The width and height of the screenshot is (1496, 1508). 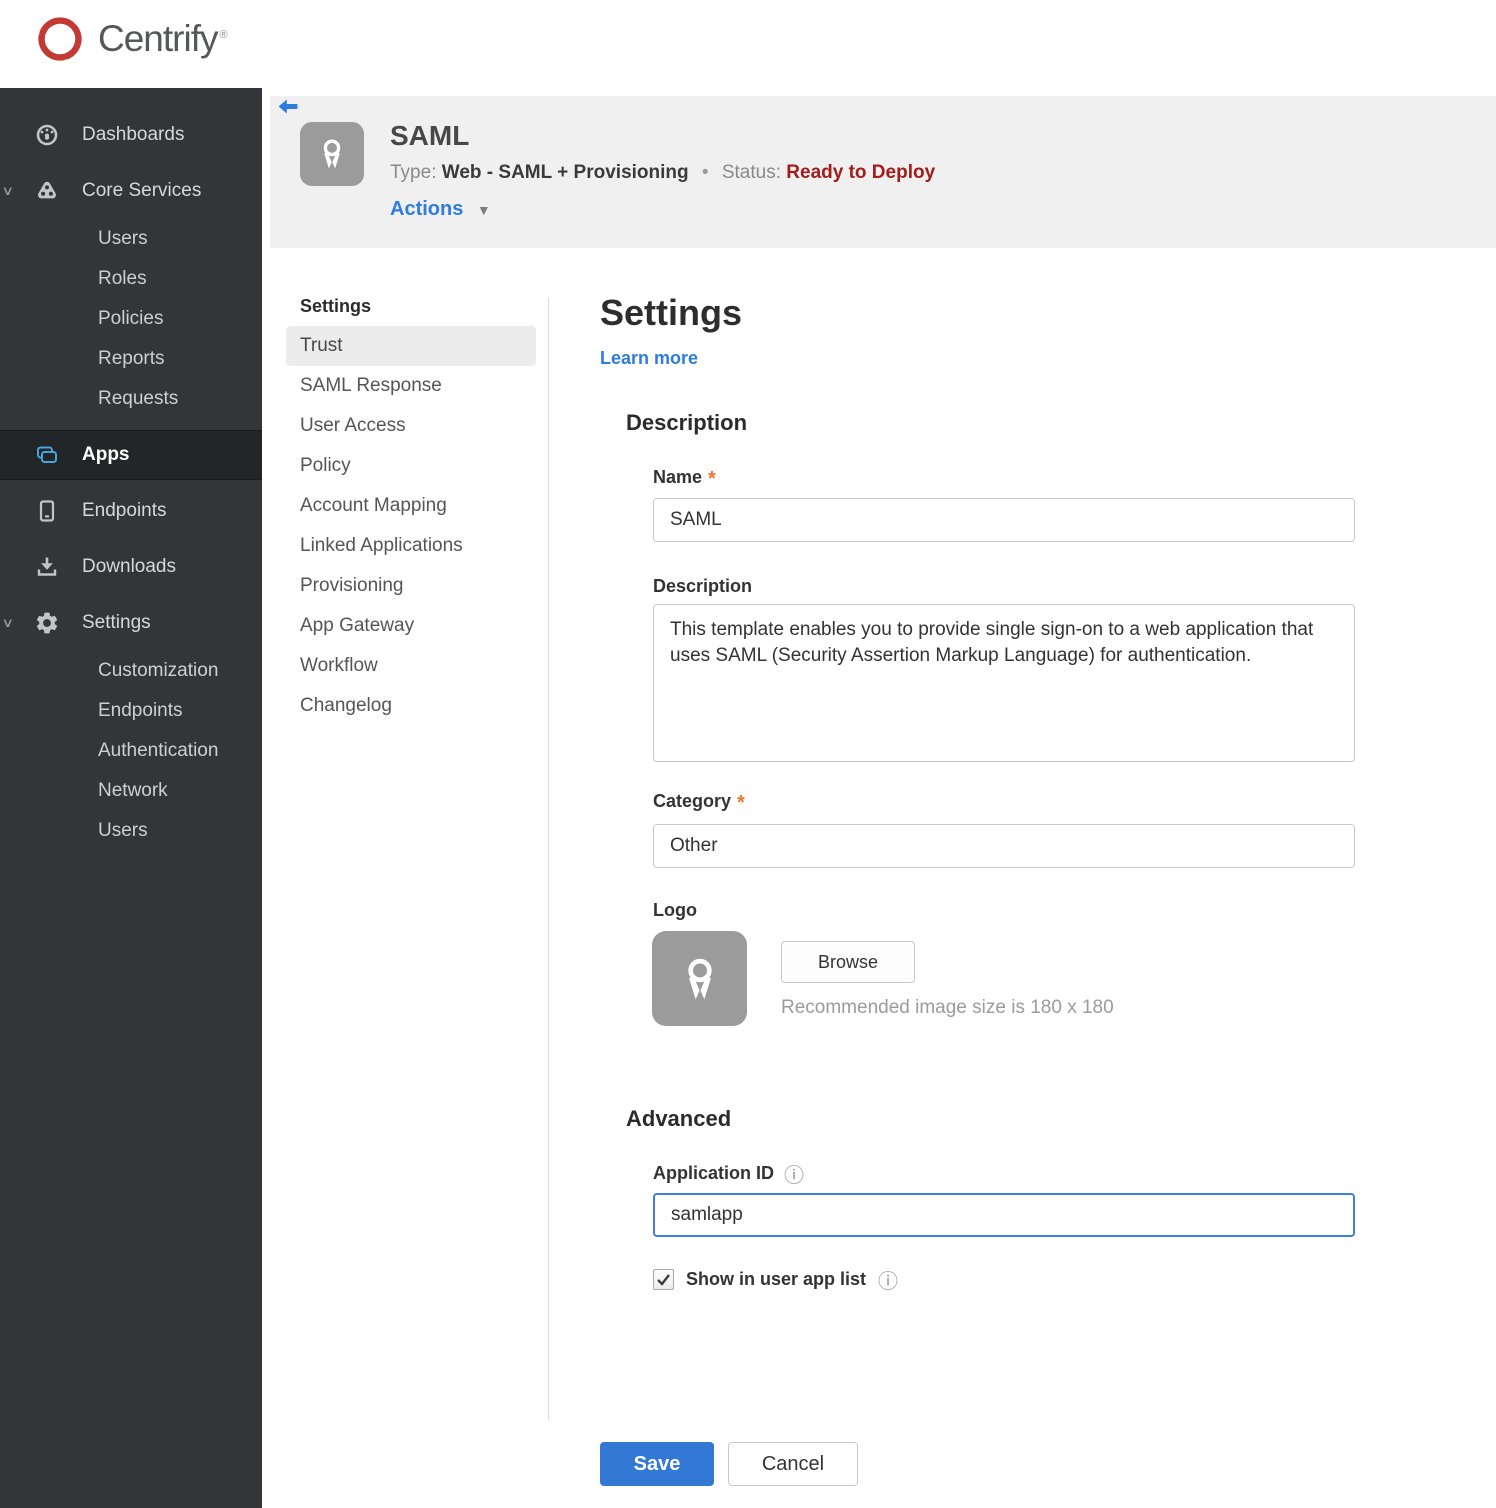 I want to click on sidebar-item-settings: ∨ Settings, so click(x=131, y=623).